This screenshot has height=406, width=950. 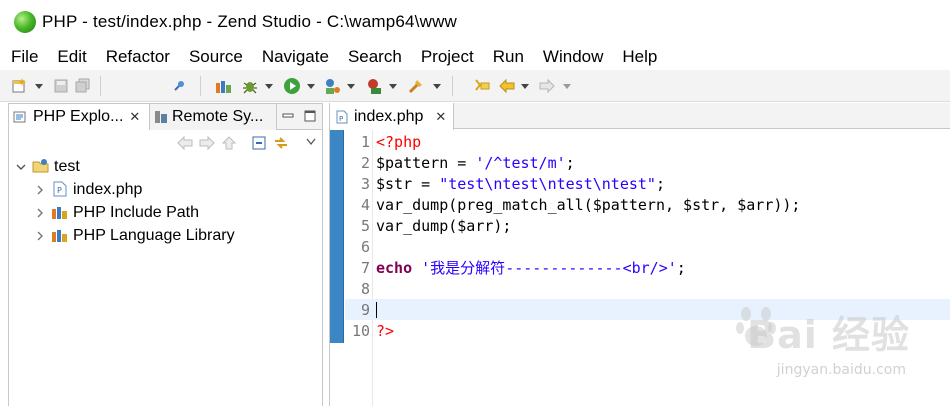 I want to click on run-dropdown, so click(x=310, y=86).